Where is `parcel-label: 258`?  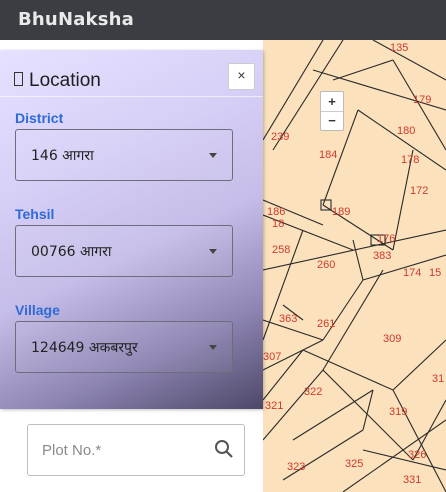
parcel-label: 258 is located at coordinates (281, 250).